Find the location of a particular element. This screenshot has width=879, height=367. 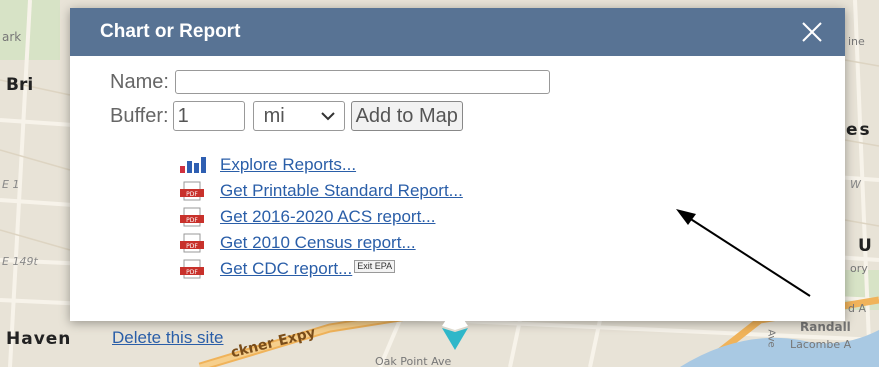

link-row-cdc: PDF Get CDC report... Exit EPA is located at coordinates (320, 269).